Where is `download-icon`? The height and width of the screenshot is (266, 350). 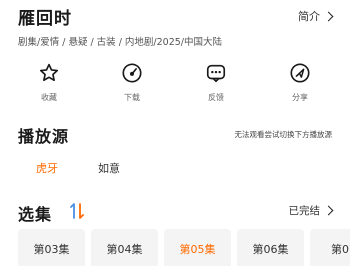
download-icon is located at coordinates (132, 73).